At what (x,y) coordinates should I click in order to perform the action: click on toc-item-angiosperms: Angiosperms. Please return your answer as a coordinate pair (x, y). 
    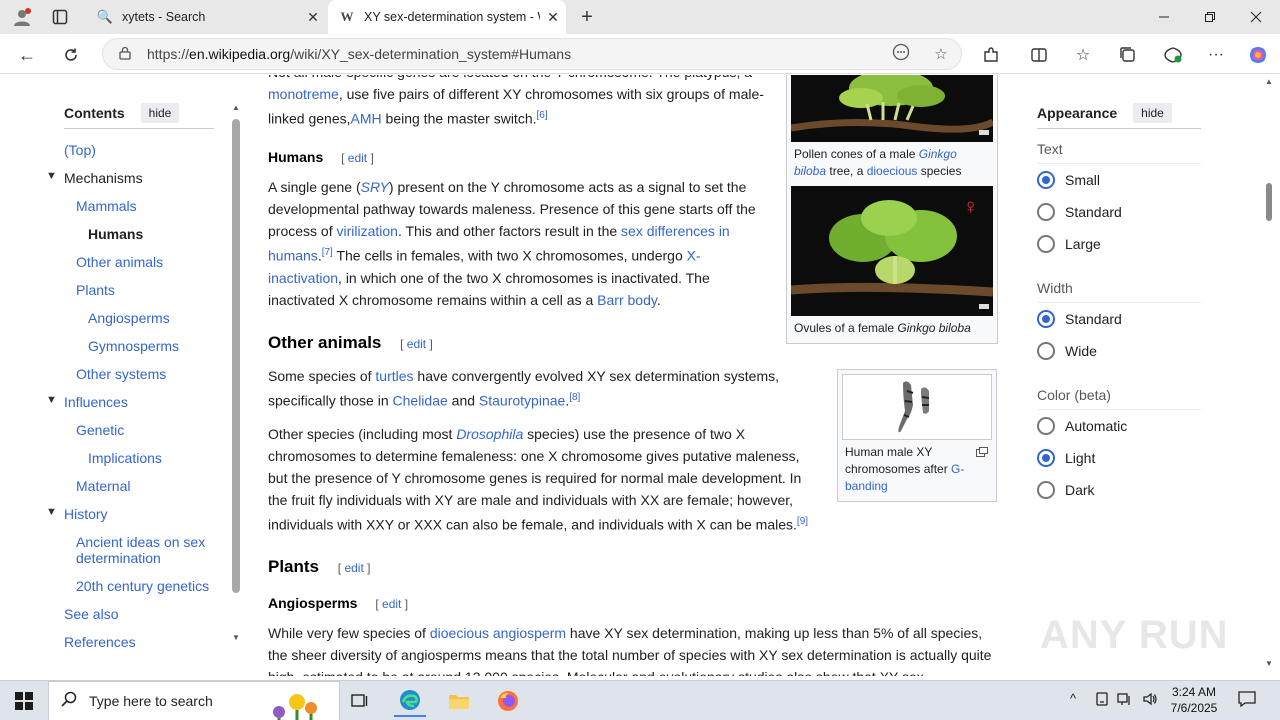
    Looking at the image, I should click on (129, 318).